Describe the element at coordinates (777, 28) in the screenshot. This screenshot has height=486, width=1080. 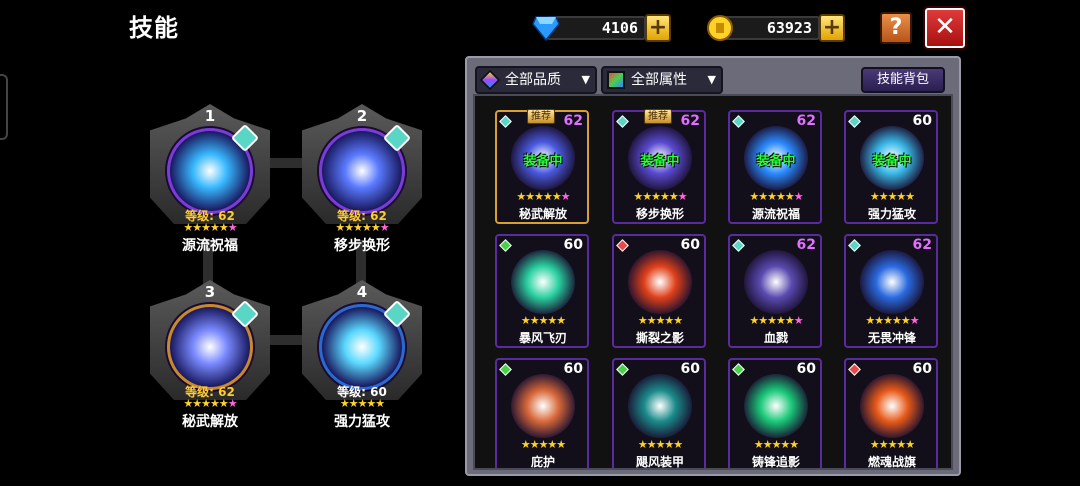
I see `gold-currency: 63923 +` at that location.